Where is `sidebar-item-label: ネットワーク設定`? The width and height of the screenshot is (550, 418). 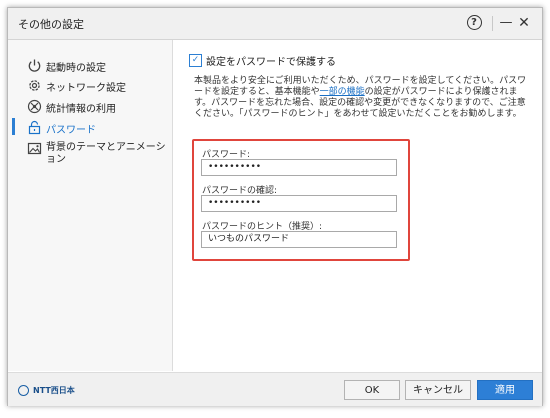 sidebar-item-label: ネットワーク設定 is located at coordinates (86, 88).